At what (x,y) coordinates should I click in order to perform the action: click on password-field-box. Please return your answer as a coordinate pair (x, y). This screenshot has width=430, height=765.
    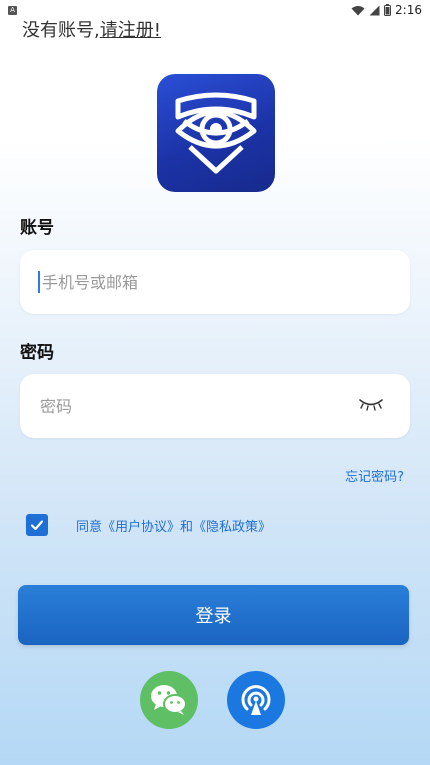
    Looking at the image, I should click on (215, 406).